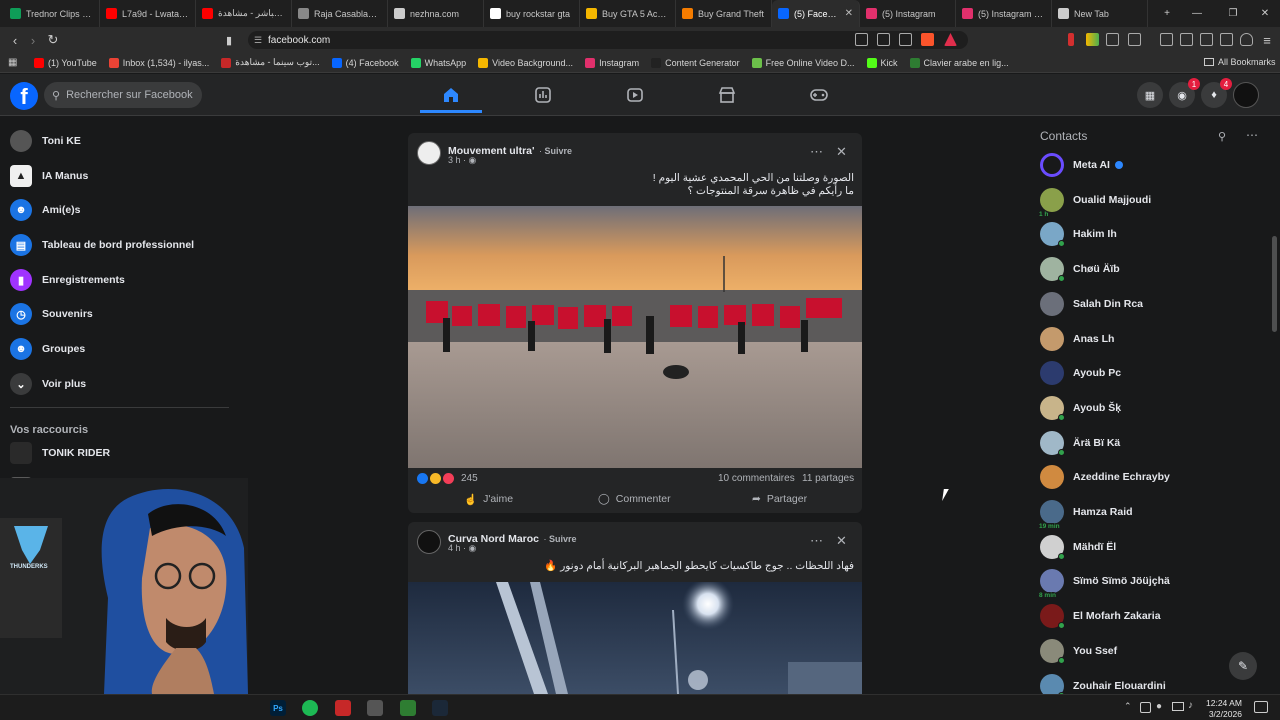 This screenshot has height=720, width=1280. I want to click on network-icon, so click(1178, 706).